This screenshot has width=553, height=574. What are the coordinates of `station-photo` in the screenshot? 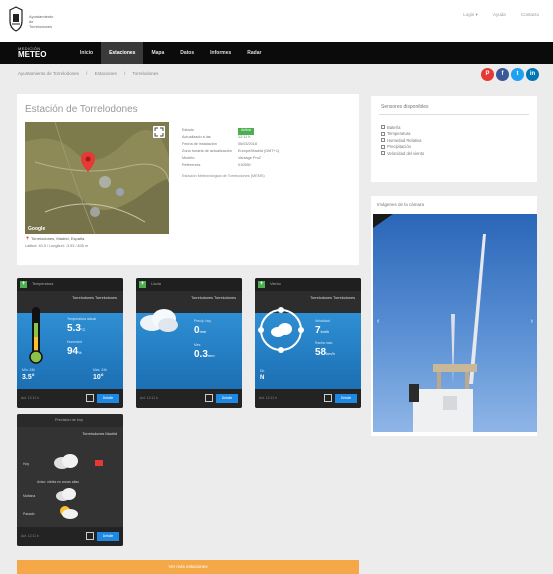 It's located at (455, 323).